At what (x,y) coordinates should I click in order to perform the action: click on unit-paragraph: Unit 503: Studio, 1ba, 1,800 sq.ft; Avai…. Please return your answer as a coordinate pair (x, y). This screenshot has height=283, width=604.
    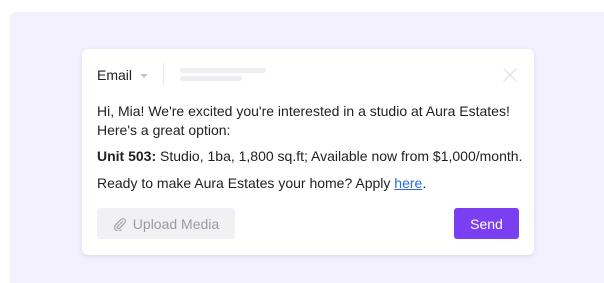
    Looking at the image, I should click on (311, 156).